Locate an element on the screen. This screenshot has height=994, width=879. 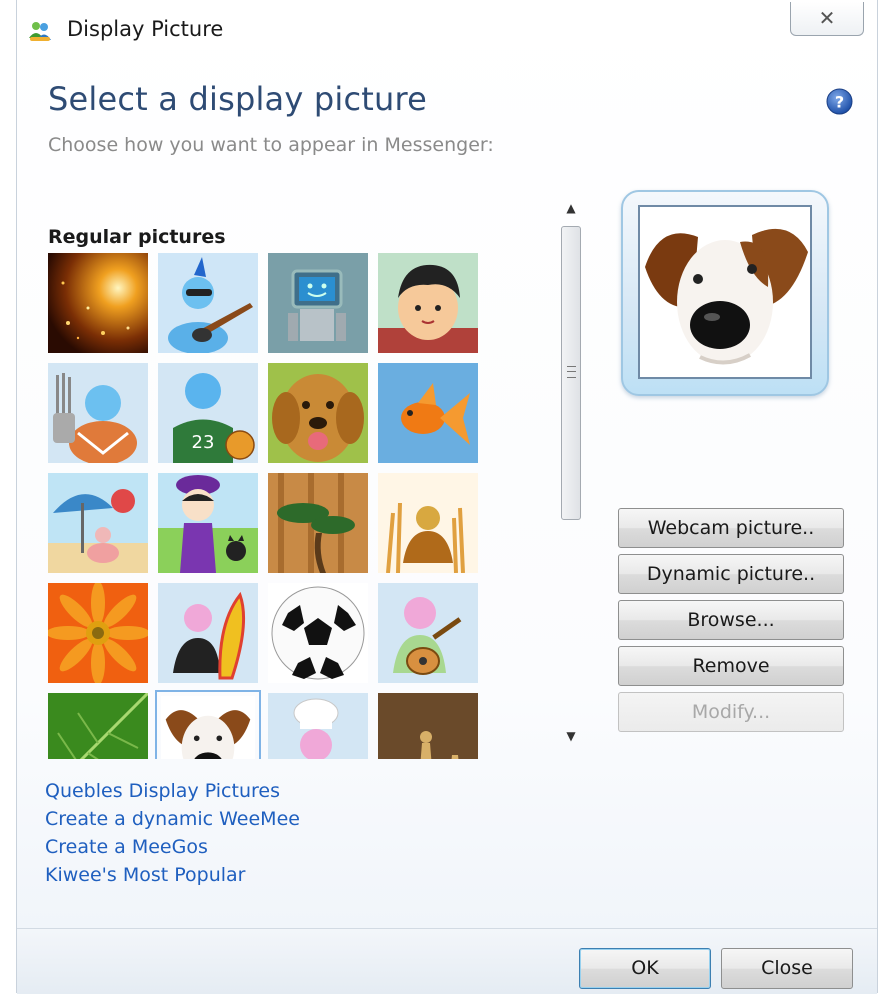
remove-button: Remove is located at coordinates (731, 666).